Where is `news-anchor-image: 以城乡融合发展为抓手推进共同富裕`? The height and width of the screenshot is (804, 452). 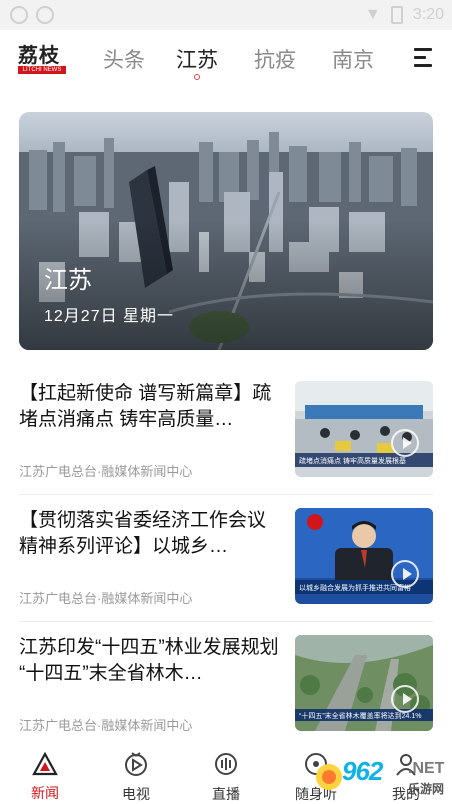 news-anchor-image: 以城乡融合发展为抓手推进共同富裕 is located at coordinates (364, 556).